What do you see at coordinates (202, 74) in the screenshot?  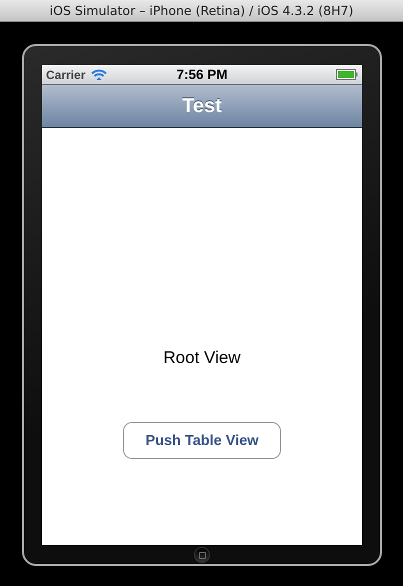 I see `status-time: 7:56 PM` at bounding box center [202, 74].